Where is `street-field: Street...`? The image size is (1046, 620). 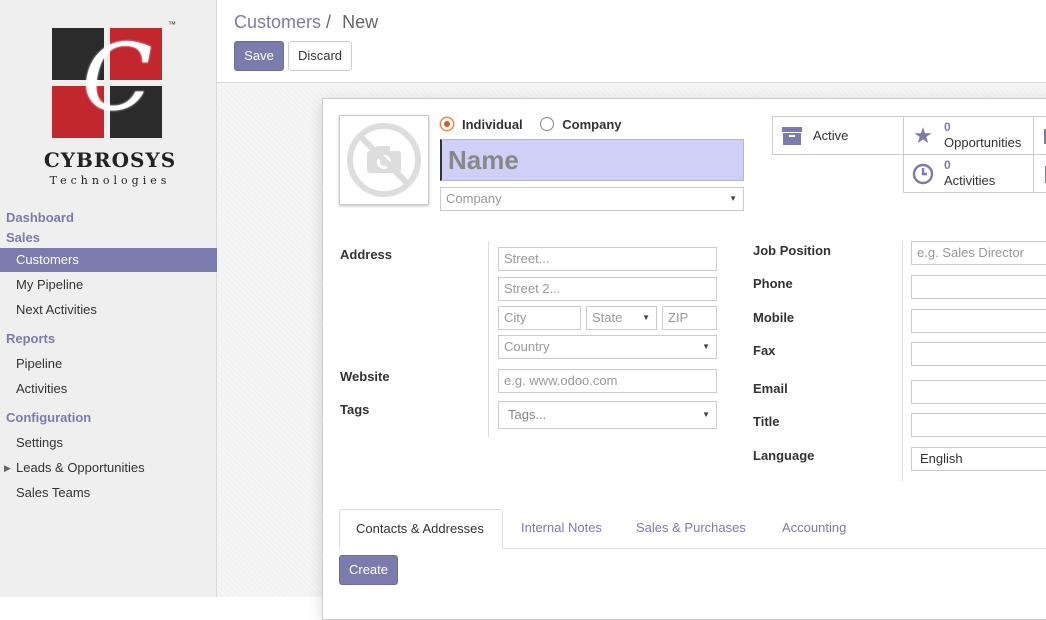 street-field: Street... is located at coordinates (607, 259).